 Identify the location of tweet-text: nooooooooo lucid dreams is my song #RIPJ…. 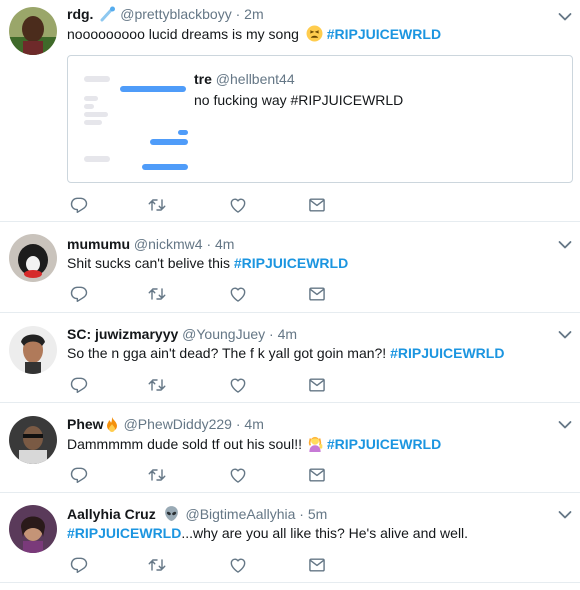
(254, 34).